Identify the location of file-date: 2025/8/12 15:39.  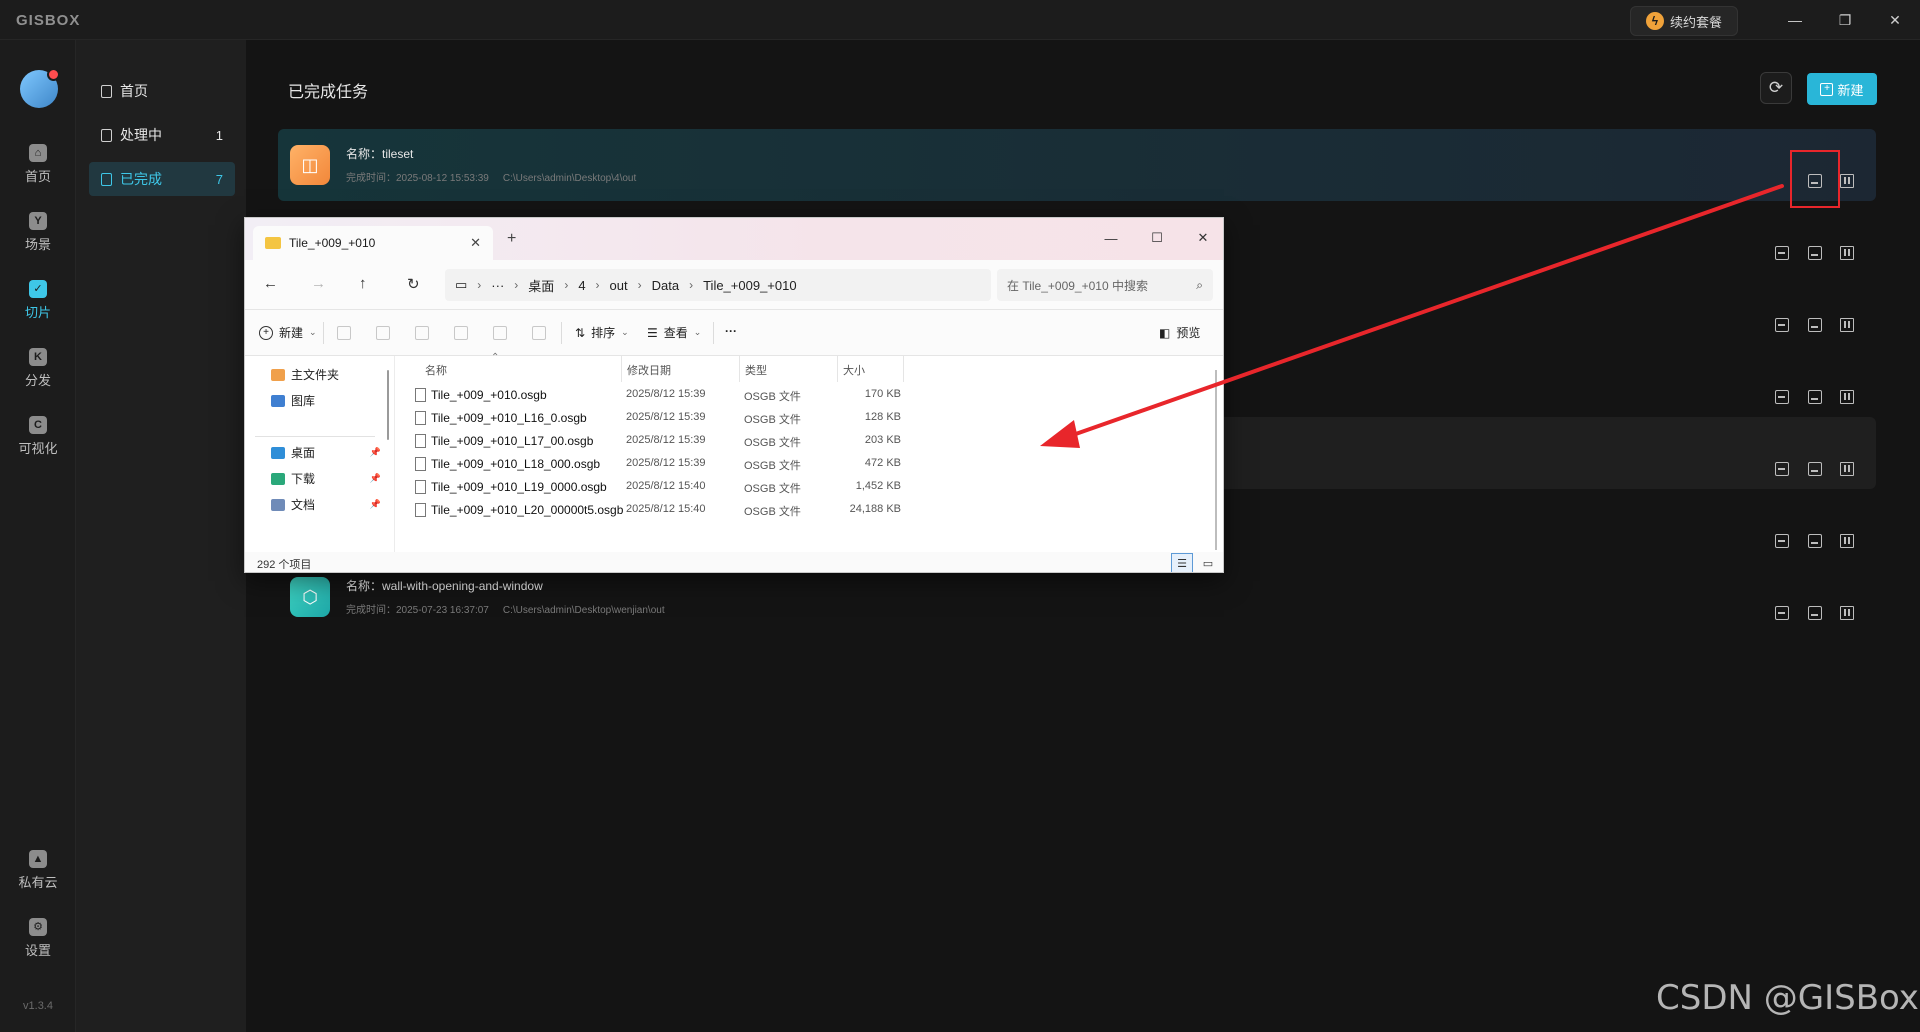
(666, 417).